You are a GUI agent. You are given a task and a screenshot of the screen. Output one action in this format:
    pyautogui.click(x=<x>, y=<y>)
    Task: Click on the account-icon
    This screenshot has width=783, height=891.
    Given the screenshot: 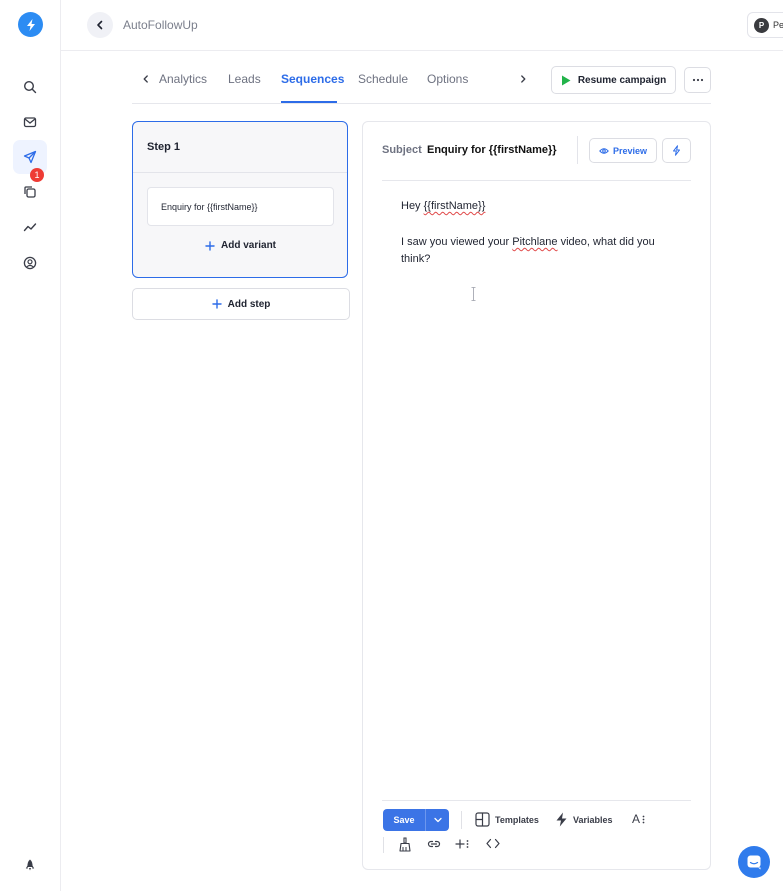 What is the action you would take?
    pyautogui.click(x=30, y=263)
    